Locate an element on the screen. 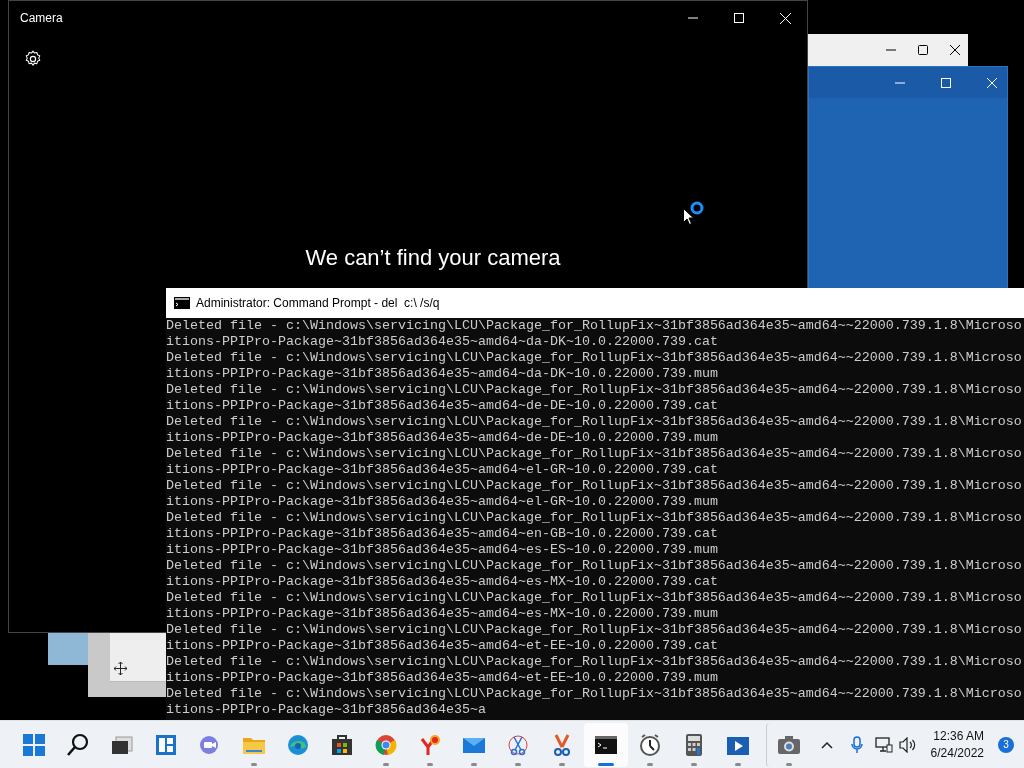  console-line: itions-PPIPro-Package~31bf3856ad364e35~a is located at coordinates (326, 710).